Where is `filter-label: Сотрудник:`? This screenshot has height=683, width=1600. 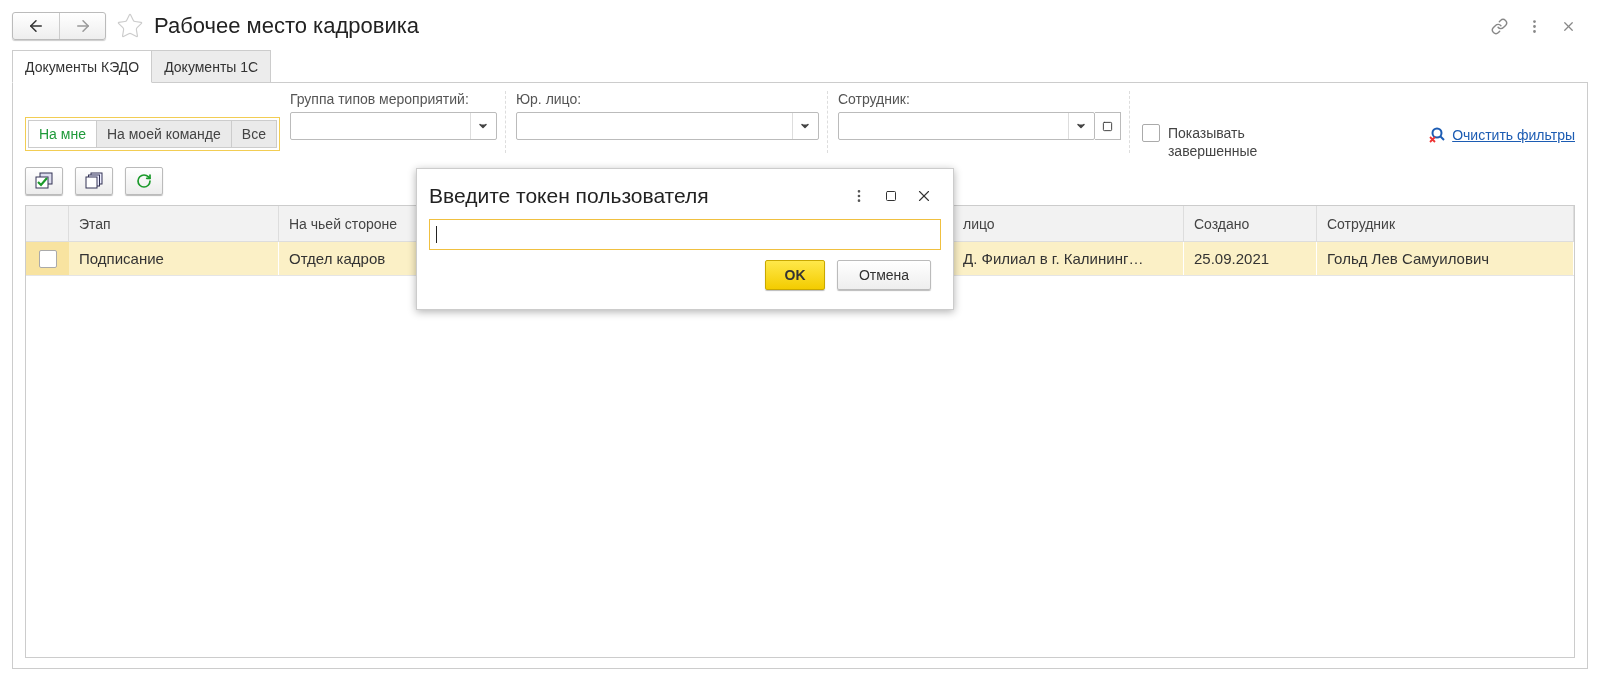 filter-label: Сотрудник: is located at coordinates (874, 99).